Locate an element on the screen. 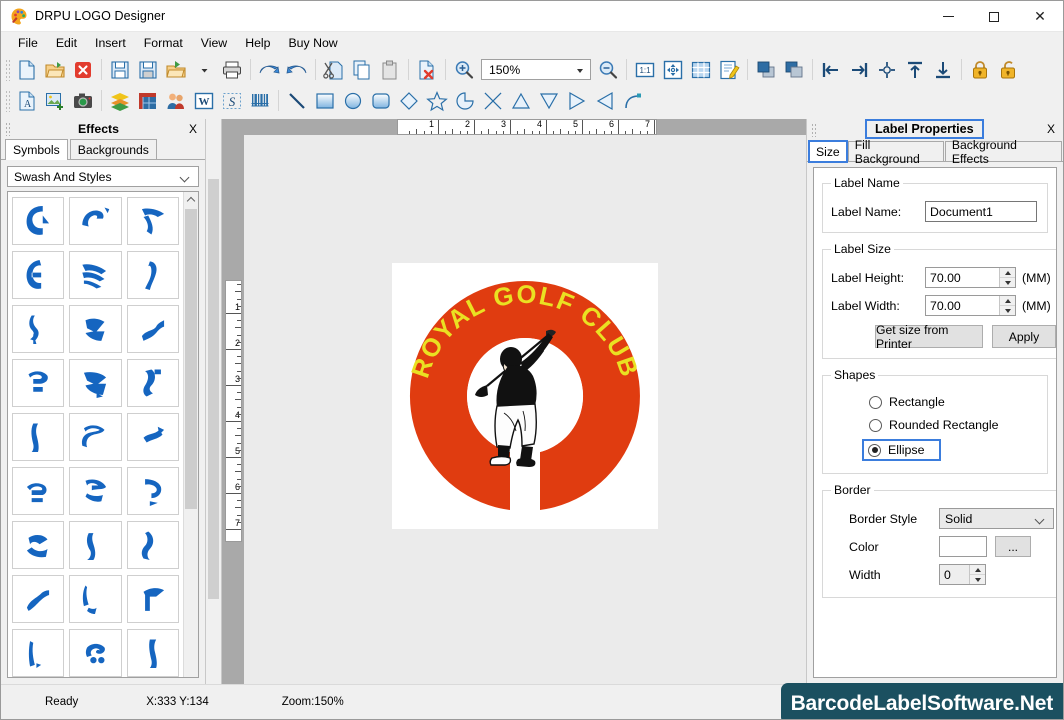  zoom-combobox: 150% is located at coordinates (536, 69).